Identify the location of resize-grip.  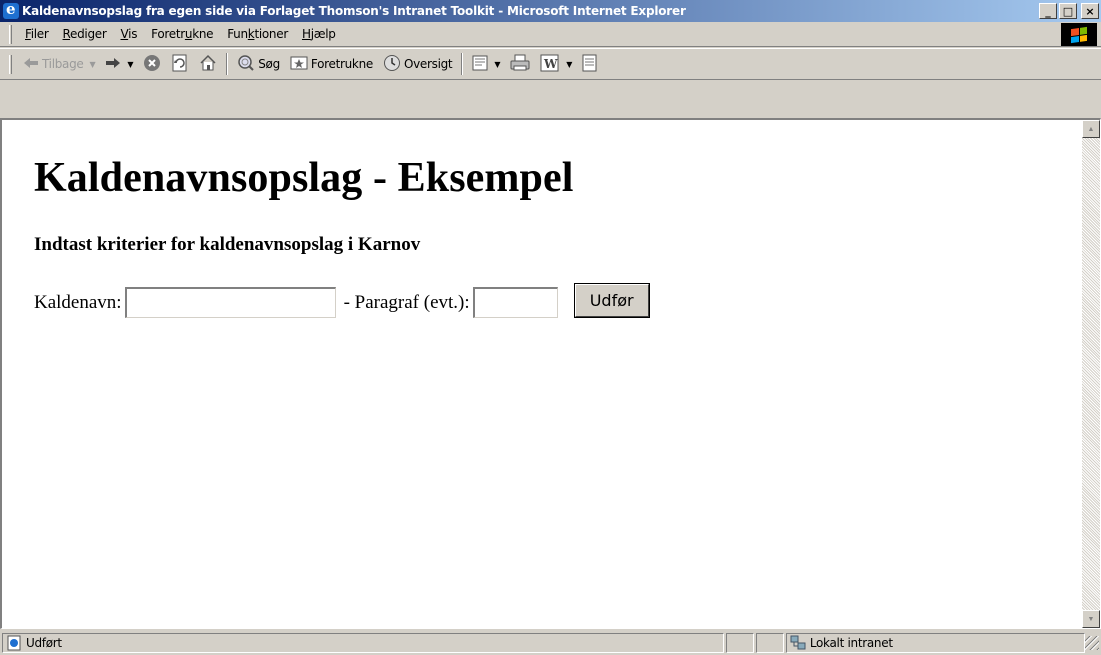
(1092, 643).